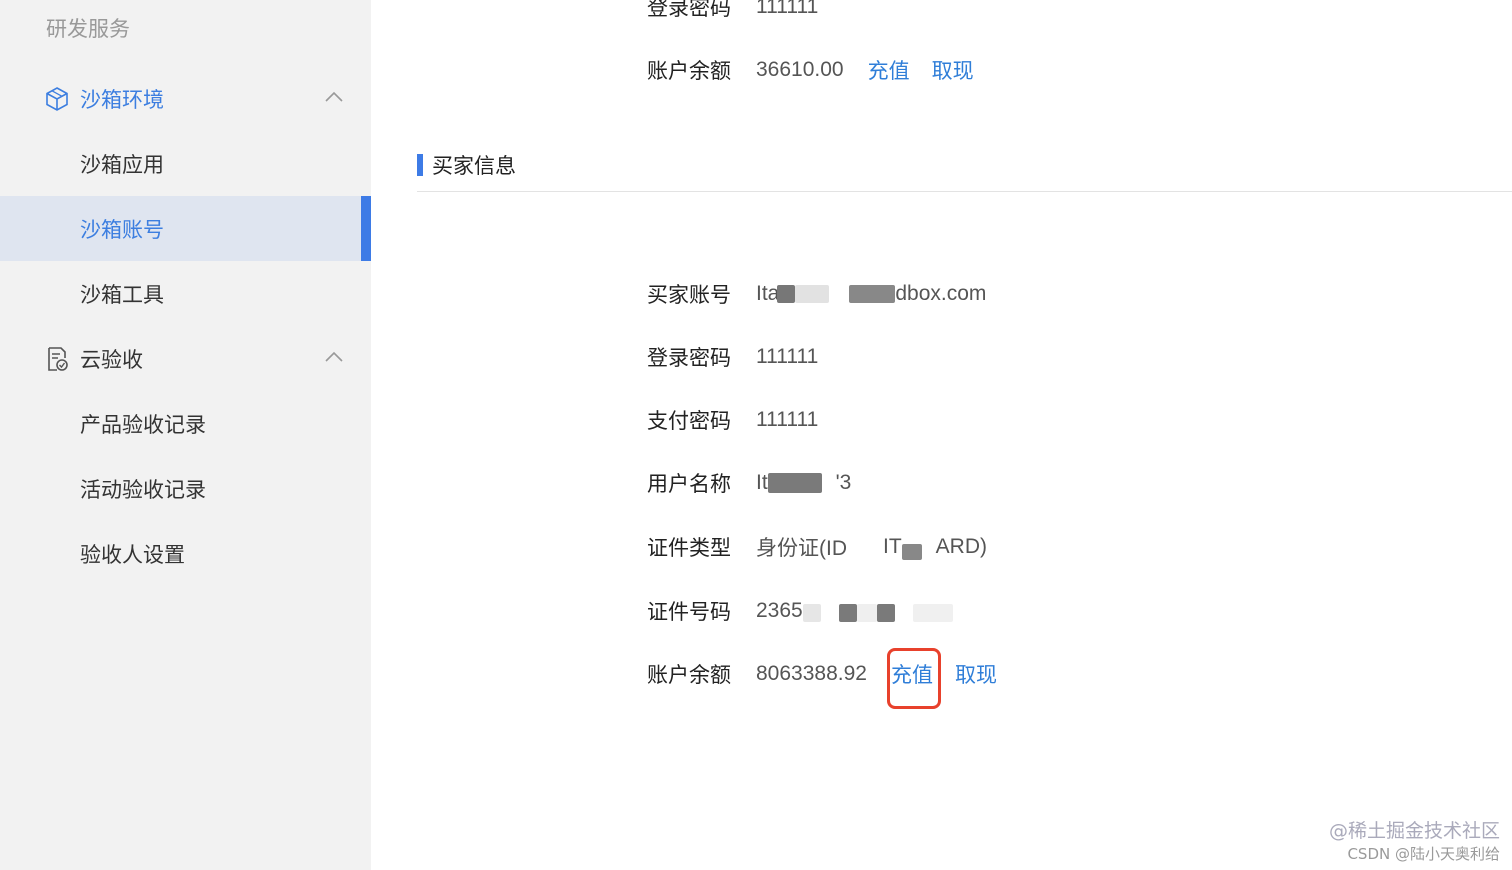 The image size is (1512, 870). I want to click on sidebar-item-label: 沙箱工具, so click(122, 294).